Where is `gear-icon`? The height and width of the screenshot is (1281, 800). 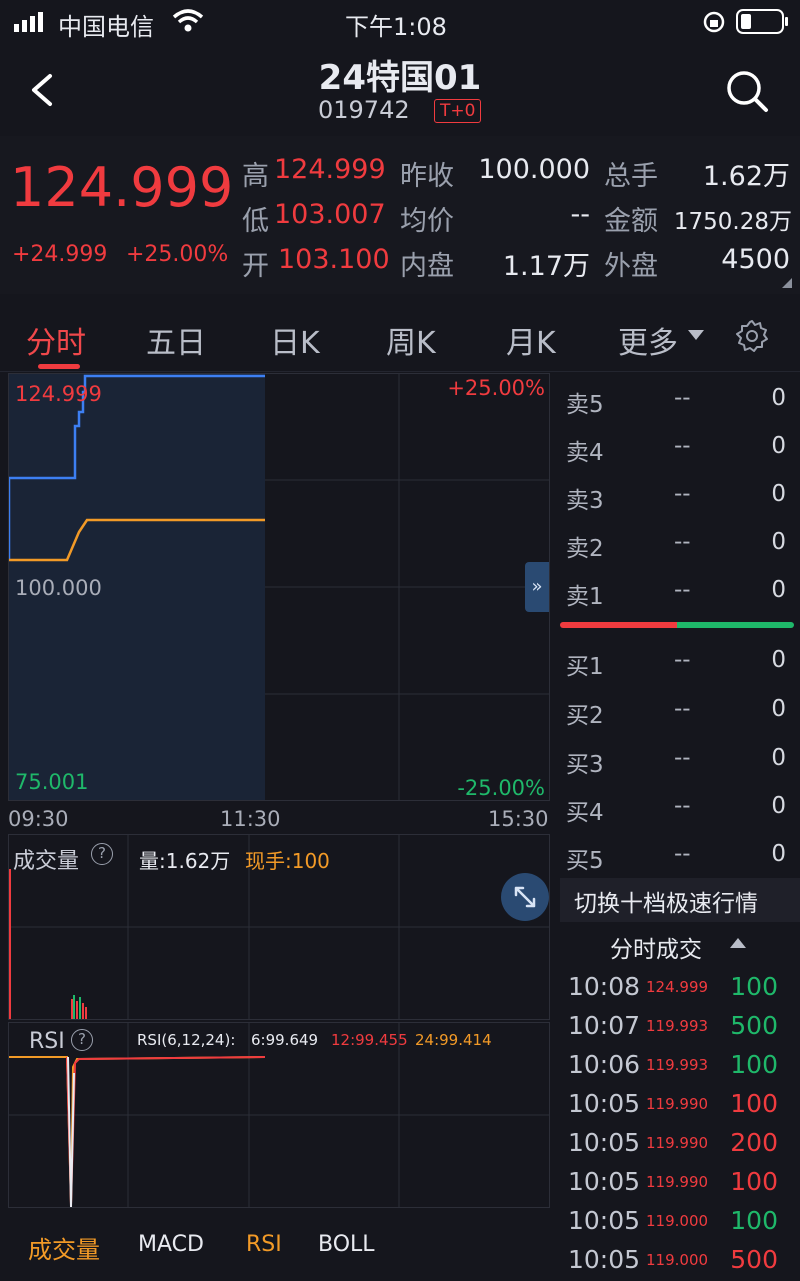 gear-icon is located at coordinates (752, 336).